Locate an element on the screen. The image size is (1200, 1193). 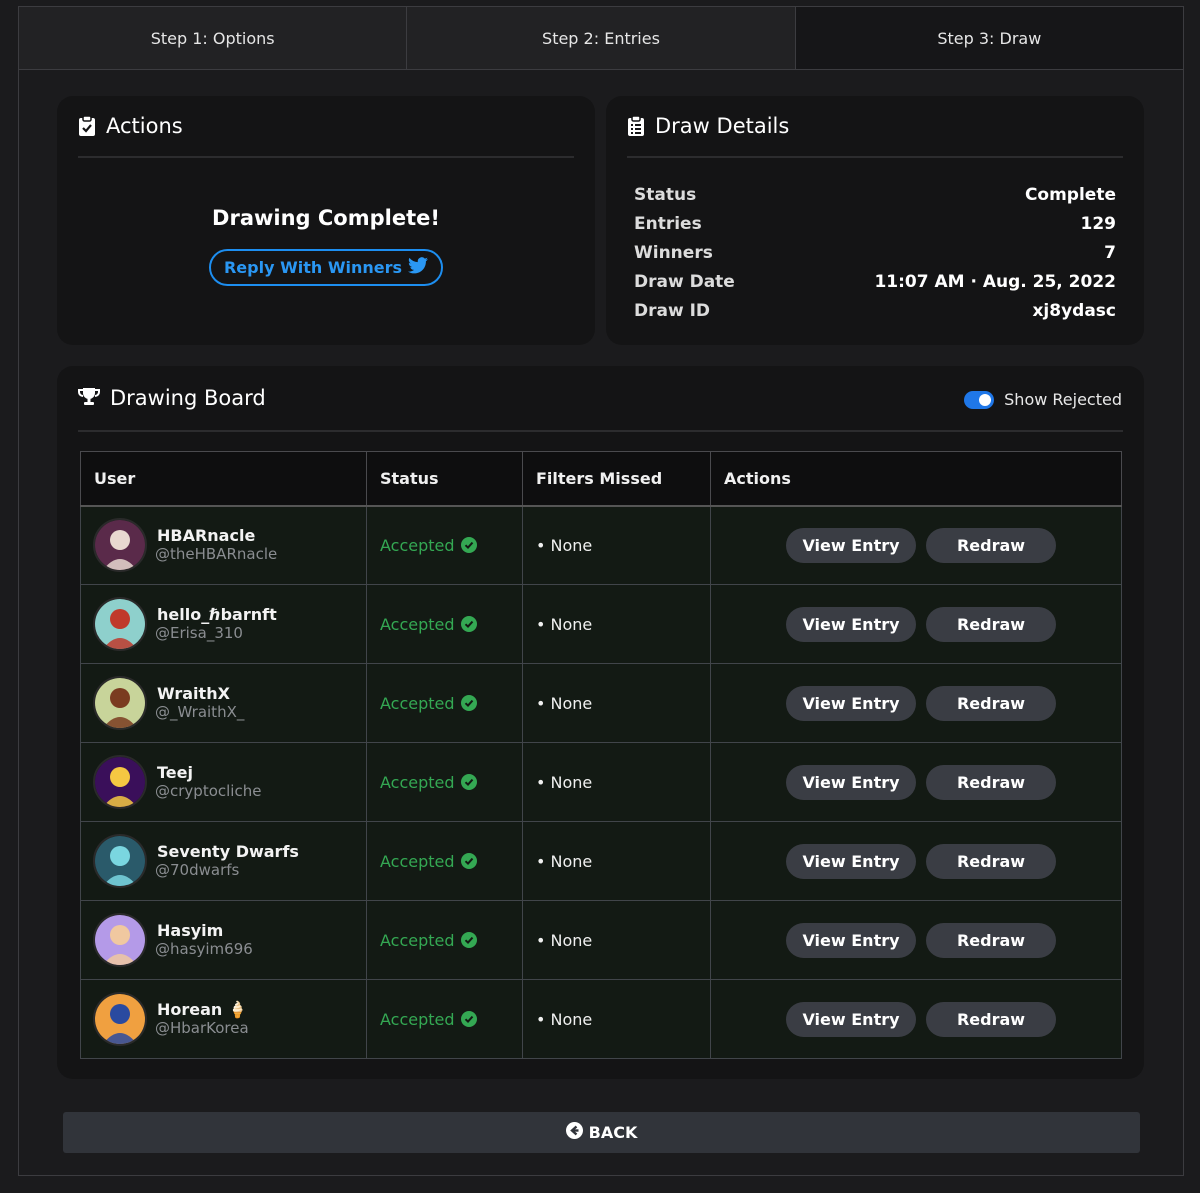
user-handle: @70dwarfs is located at coordinates (227, 870).